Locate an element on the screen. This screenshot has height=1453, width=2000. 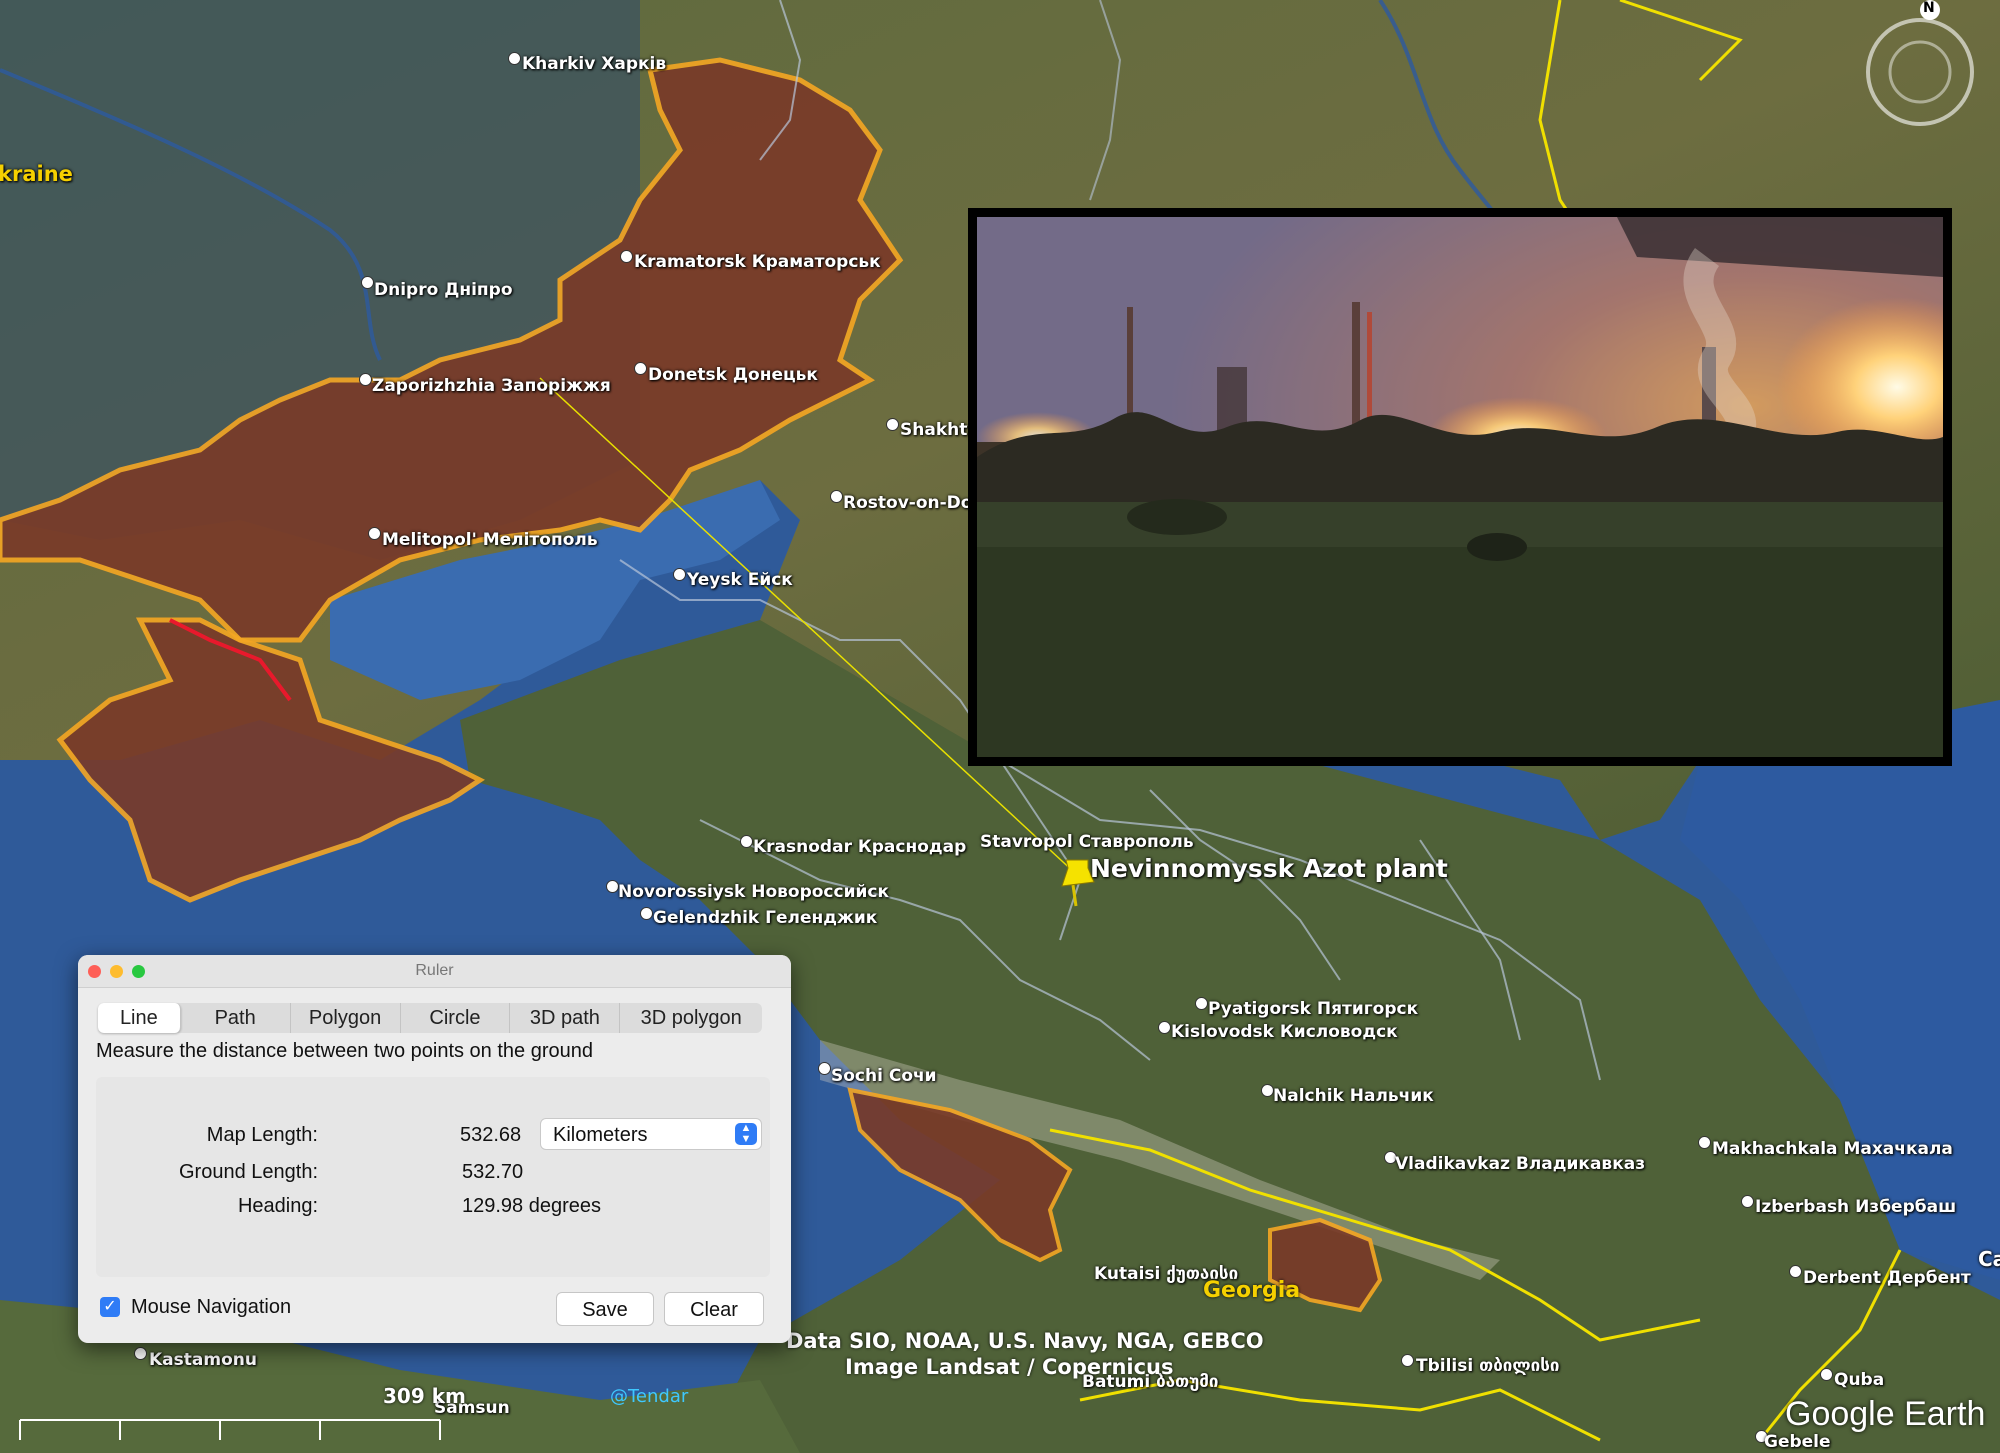
city-label-novorossiysk: Novorossiysk Новороссийск is located at coordinates (753, 892).